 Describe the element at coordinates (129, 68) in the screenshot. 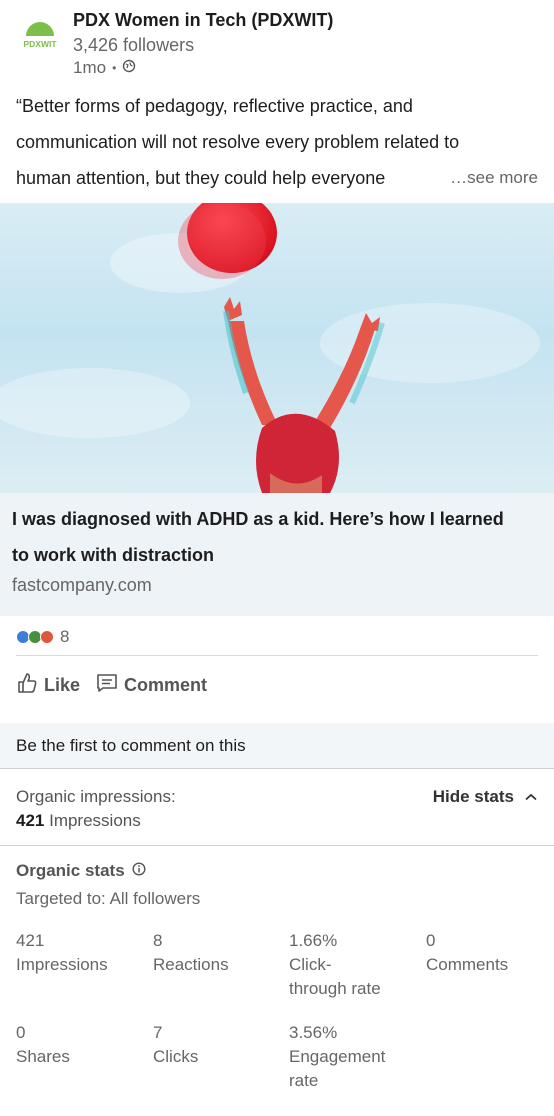

I see `globe-icon` at that location.